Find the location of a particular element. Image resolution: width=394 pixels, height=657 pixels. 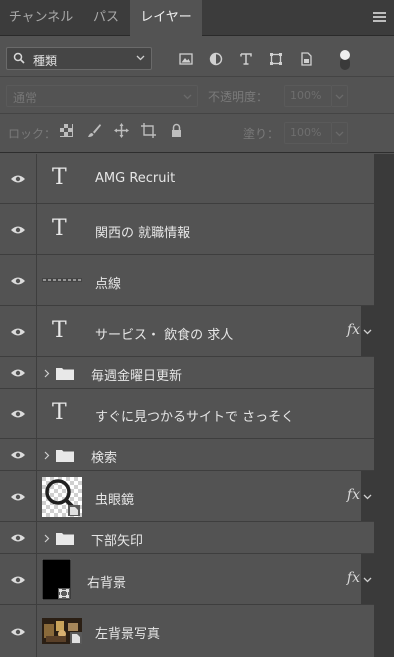

lock-image-pixels-icon is located at coordinates (94, 130).